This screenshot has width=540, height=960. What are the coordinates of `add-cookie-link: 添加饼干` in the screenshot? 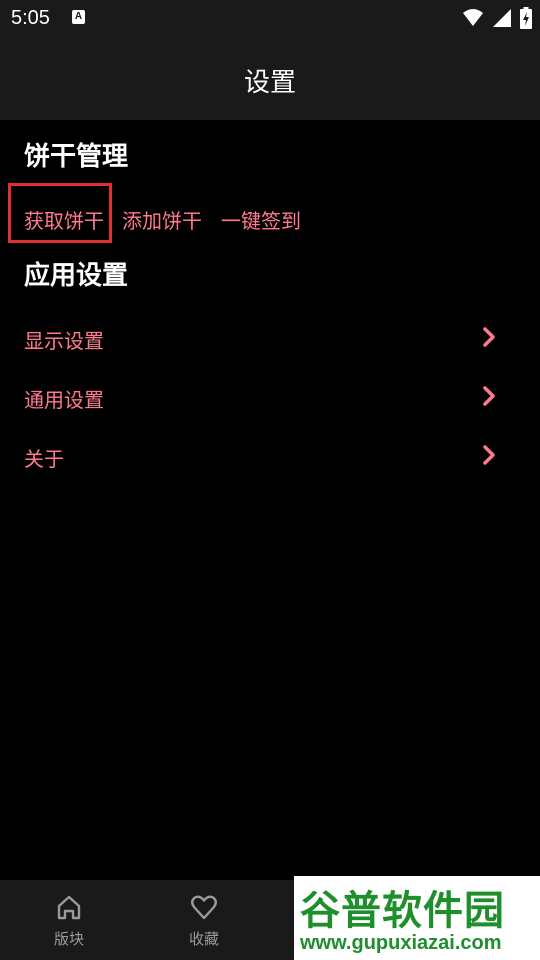 It's located at (162, 219).